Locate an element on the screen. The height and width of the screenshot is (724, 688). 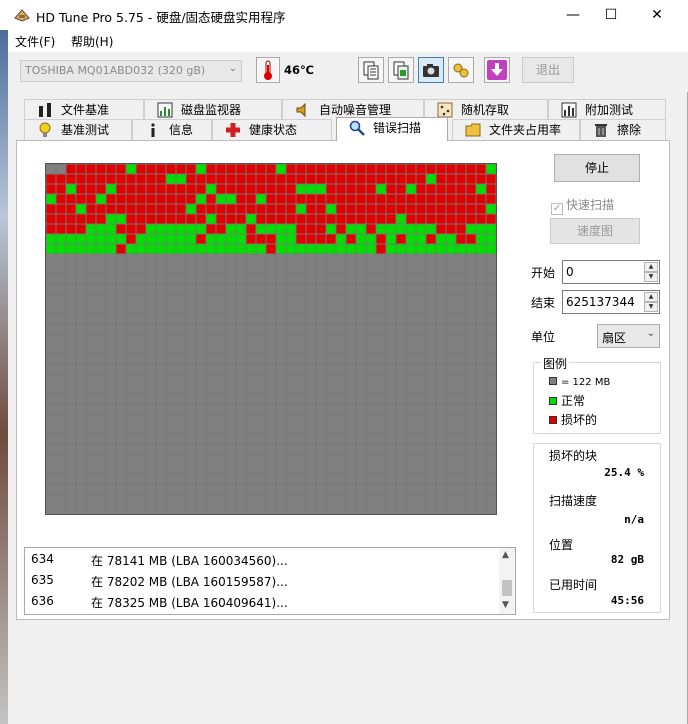
tab-error-scan: 错误扫描 is located at coordinates (392, 129).